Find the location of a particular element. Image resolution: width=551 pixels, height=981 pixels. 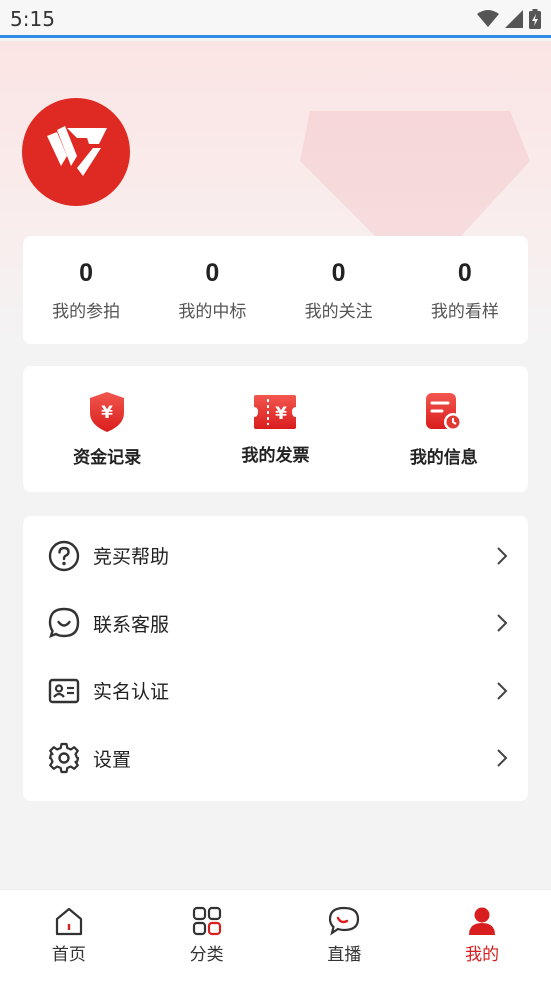

funds-record-button: ¥ 资金记录 is located at coordinates (107, 429).